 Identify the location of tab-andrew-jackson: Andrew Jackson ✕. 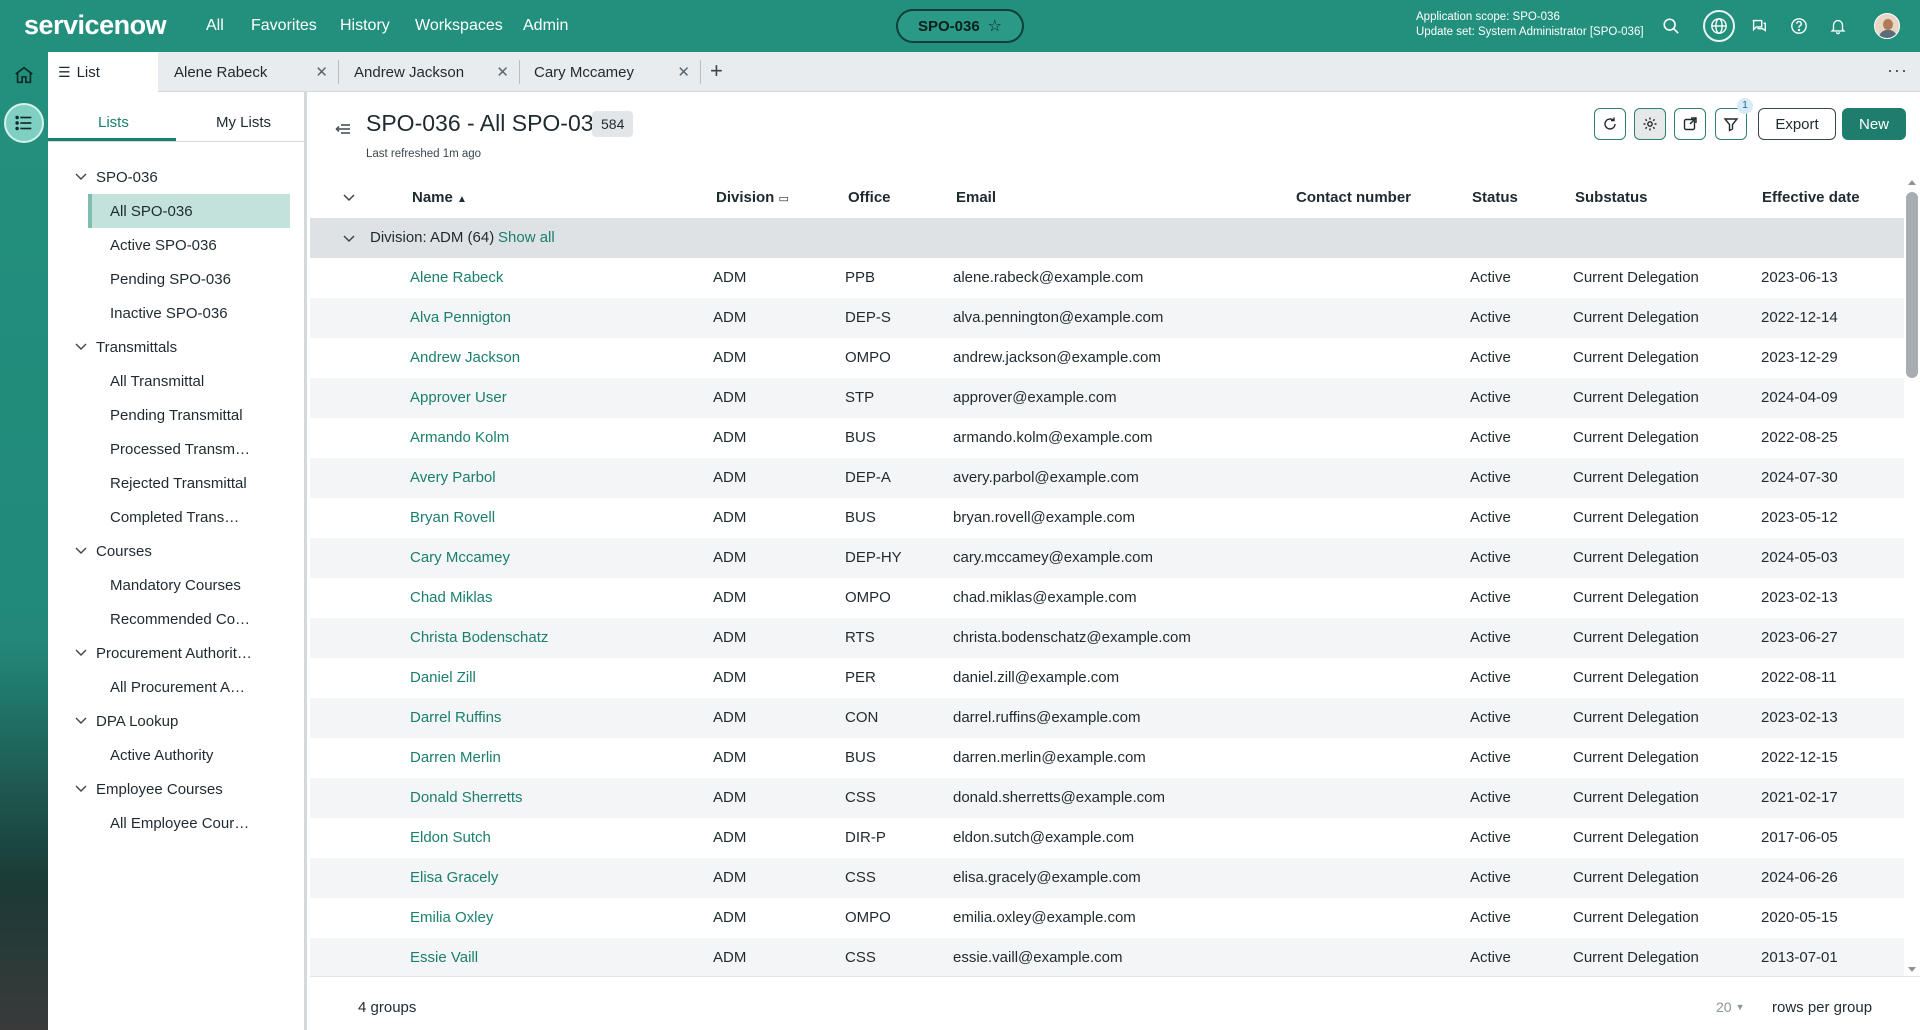
(429, 72).